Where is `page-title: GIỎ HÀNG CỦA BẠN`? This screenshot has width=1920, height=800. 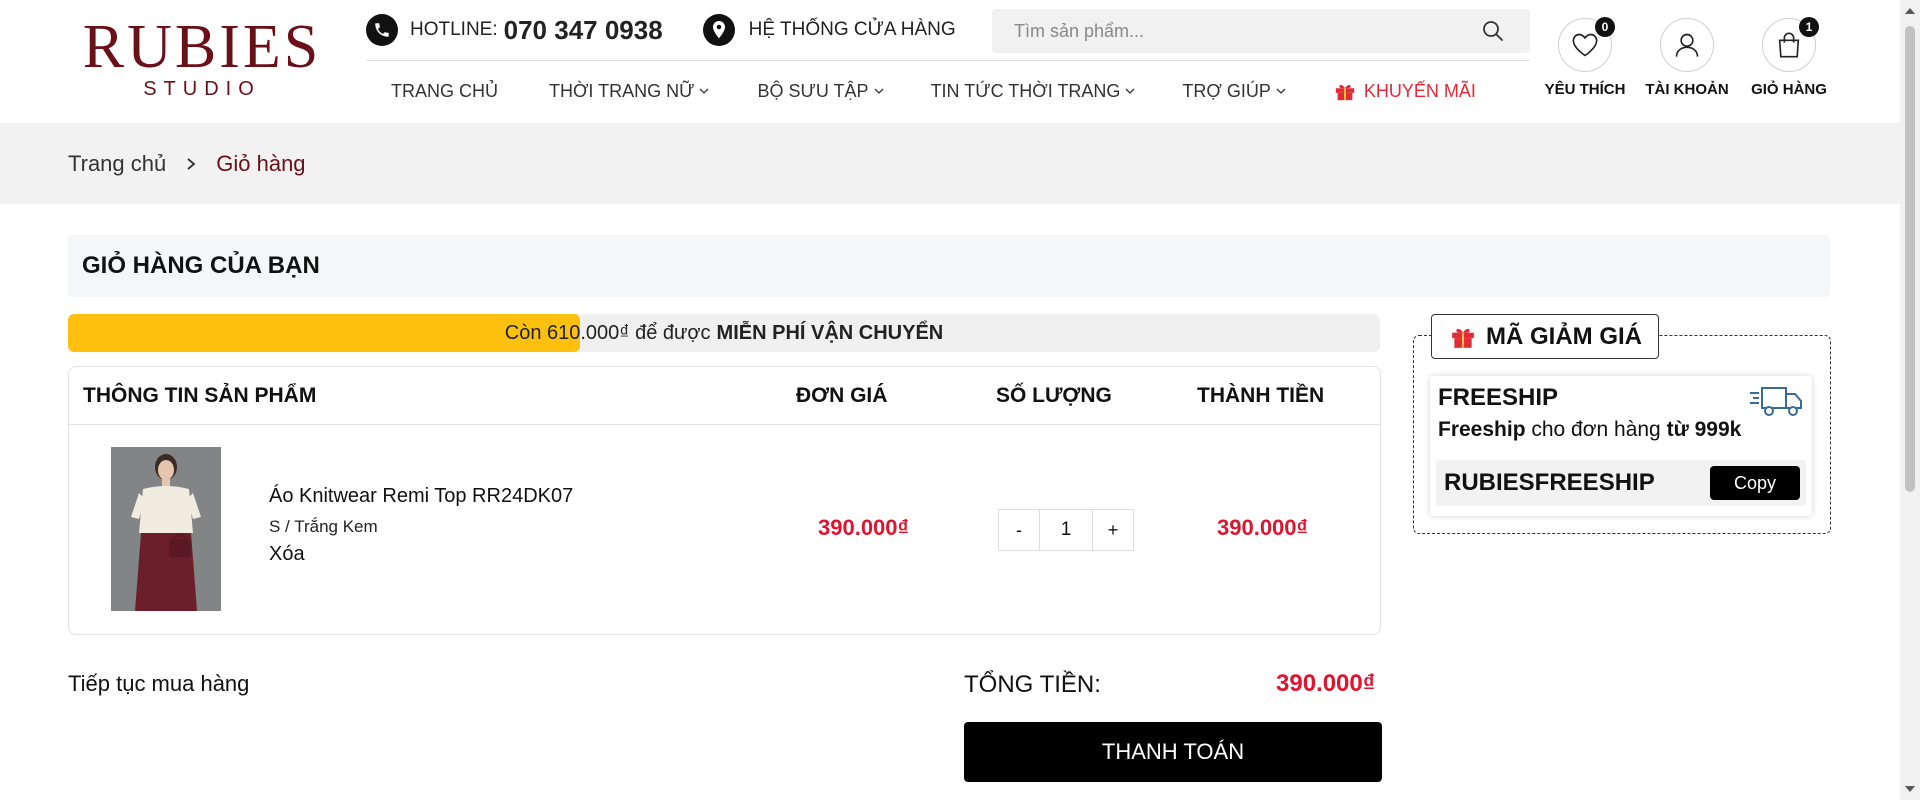 page-title: GIỎ HÀNG CỦA BẠN is located at coordinates (201, 265).